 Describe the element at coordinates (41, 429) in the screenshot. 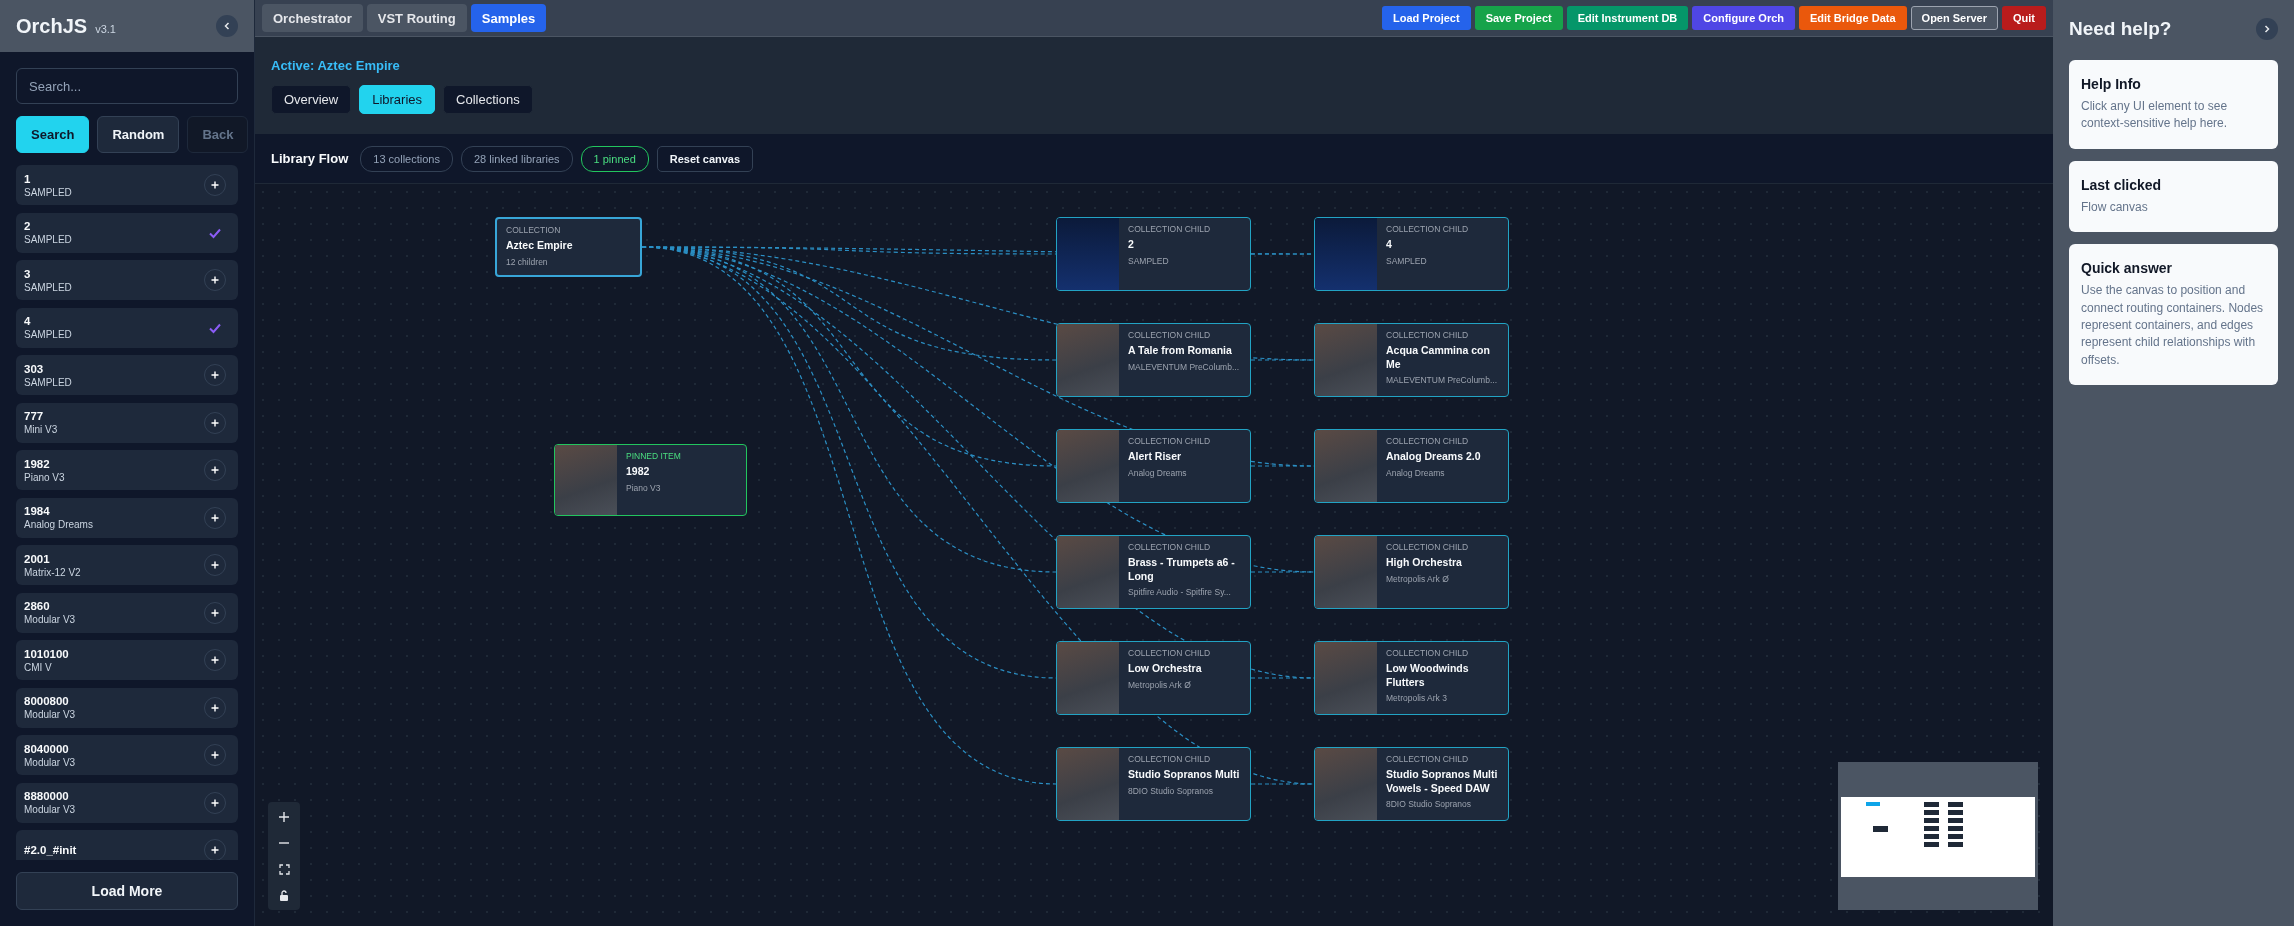

I see `item-type: Mini V3` at that location.